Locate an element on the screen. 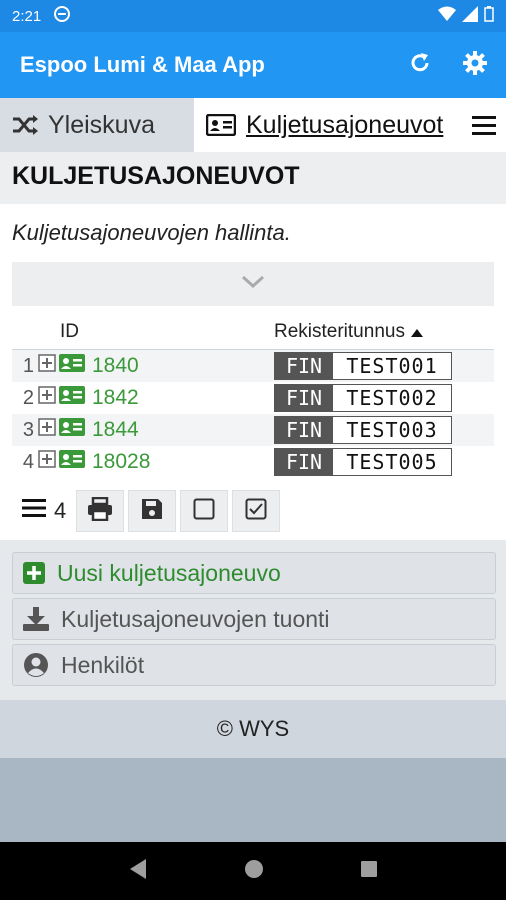 This screenshot has width=506, height=900. license-plate: FIN TEST003 is located at coordinates (363, 430).